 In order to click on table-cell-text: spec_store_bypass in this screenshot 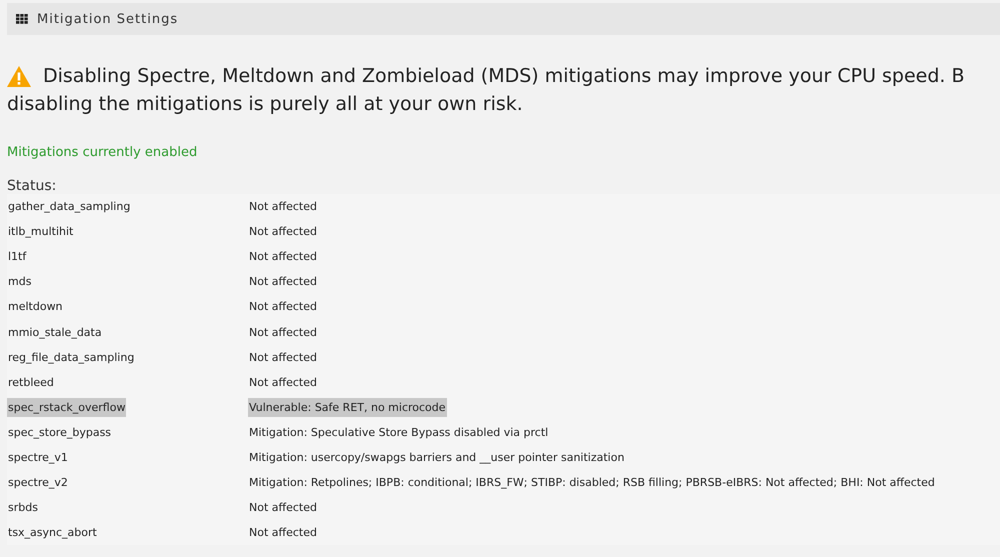, I will do `click(59, 432)`.